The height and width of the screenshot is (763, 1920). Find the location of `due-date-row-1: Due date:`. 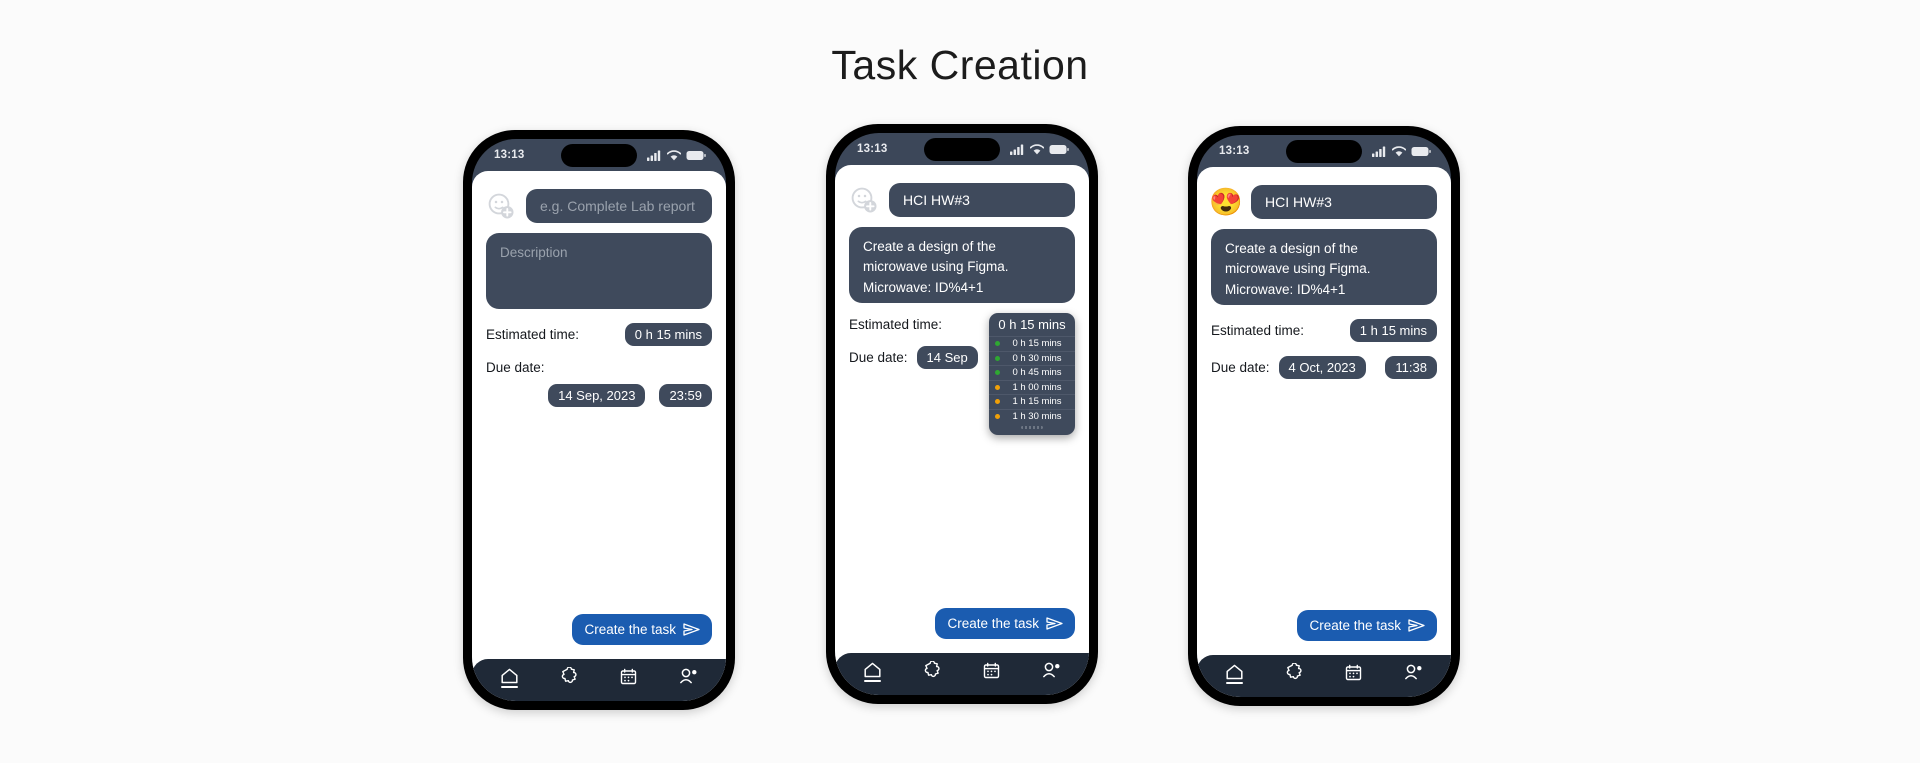

due-date-row-1: Due date: is located at coordinates (599, 367).